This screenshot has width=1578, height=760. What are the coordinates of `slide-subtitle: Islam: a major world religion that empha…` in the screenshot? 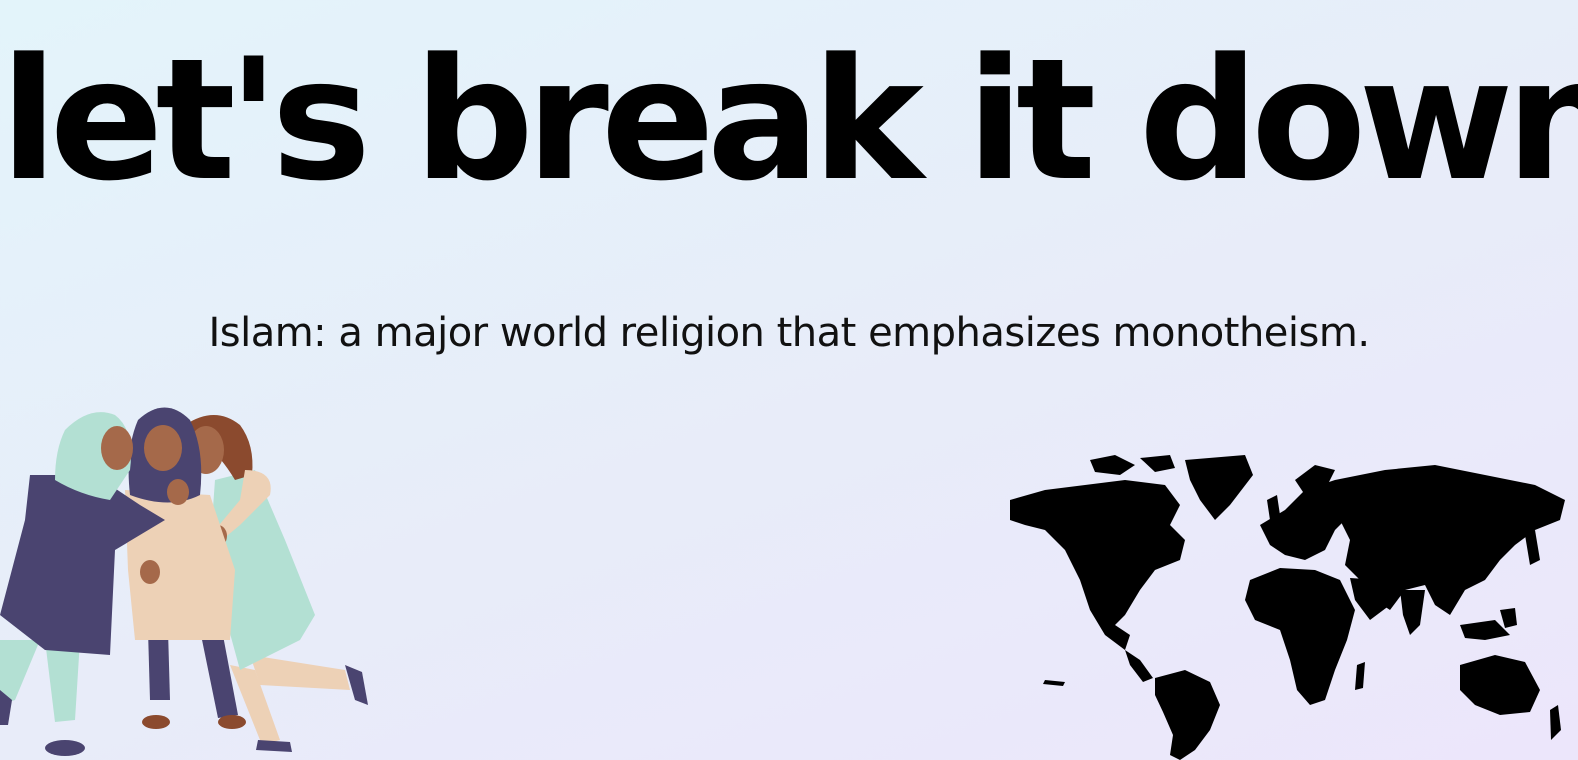 It's located at (789, 333).